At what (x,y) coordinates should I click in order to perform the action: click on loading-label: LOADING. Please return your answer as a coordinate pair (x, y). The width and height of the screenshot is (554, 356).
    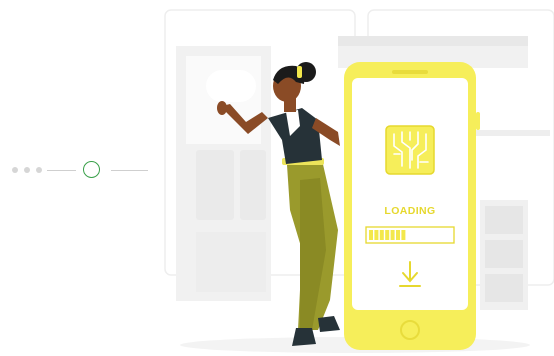
    Looking at the image, I should click on (410, 211).